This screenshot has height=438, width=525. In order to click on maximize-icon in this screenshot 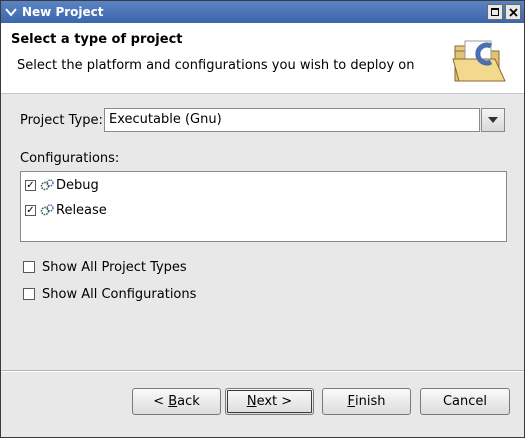, I will do `click(495, 12)`.